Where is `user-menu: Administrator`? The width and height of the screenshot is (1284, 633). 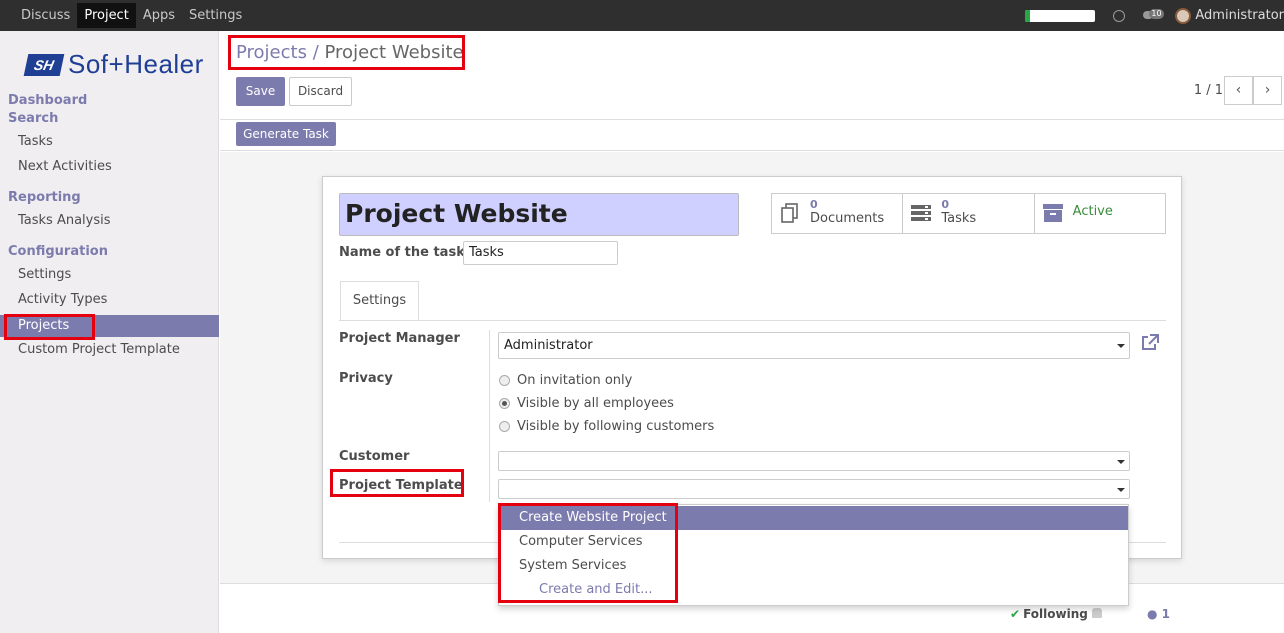
user-menu: Administrator is located at coordinates (1239, 15).